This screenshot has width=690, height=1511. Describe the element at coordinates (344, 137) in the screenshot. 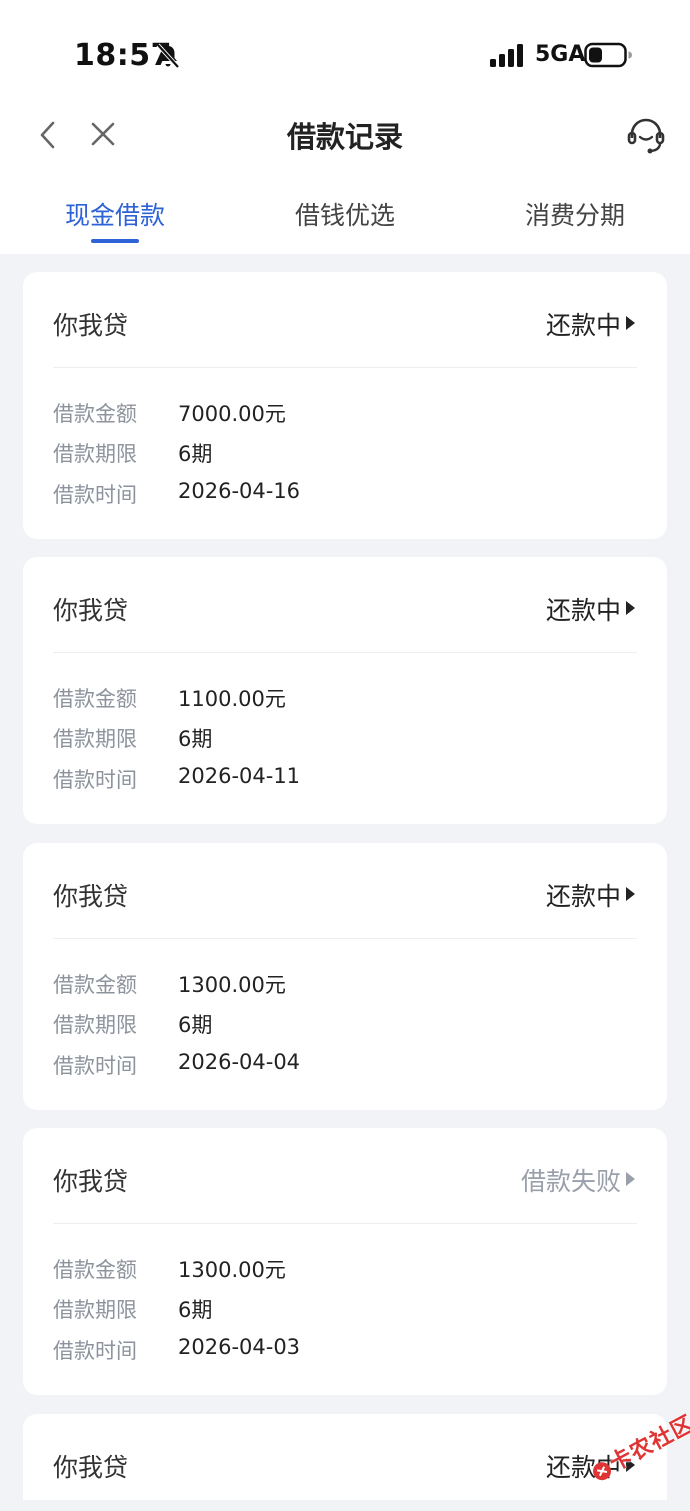

I see `page-title: 借款记录` at that location.